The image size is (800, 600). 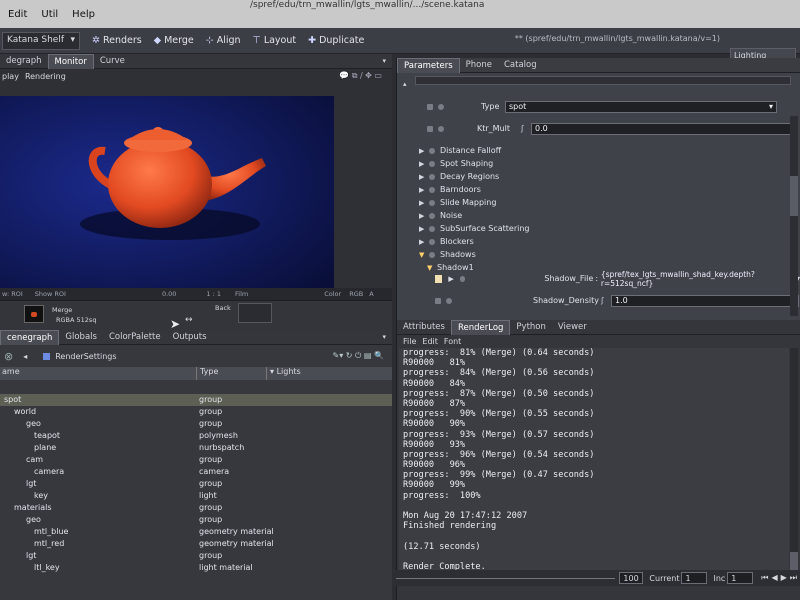 I want to click on group-shadows: ▼ Shadows, so click(x=447, y=254).